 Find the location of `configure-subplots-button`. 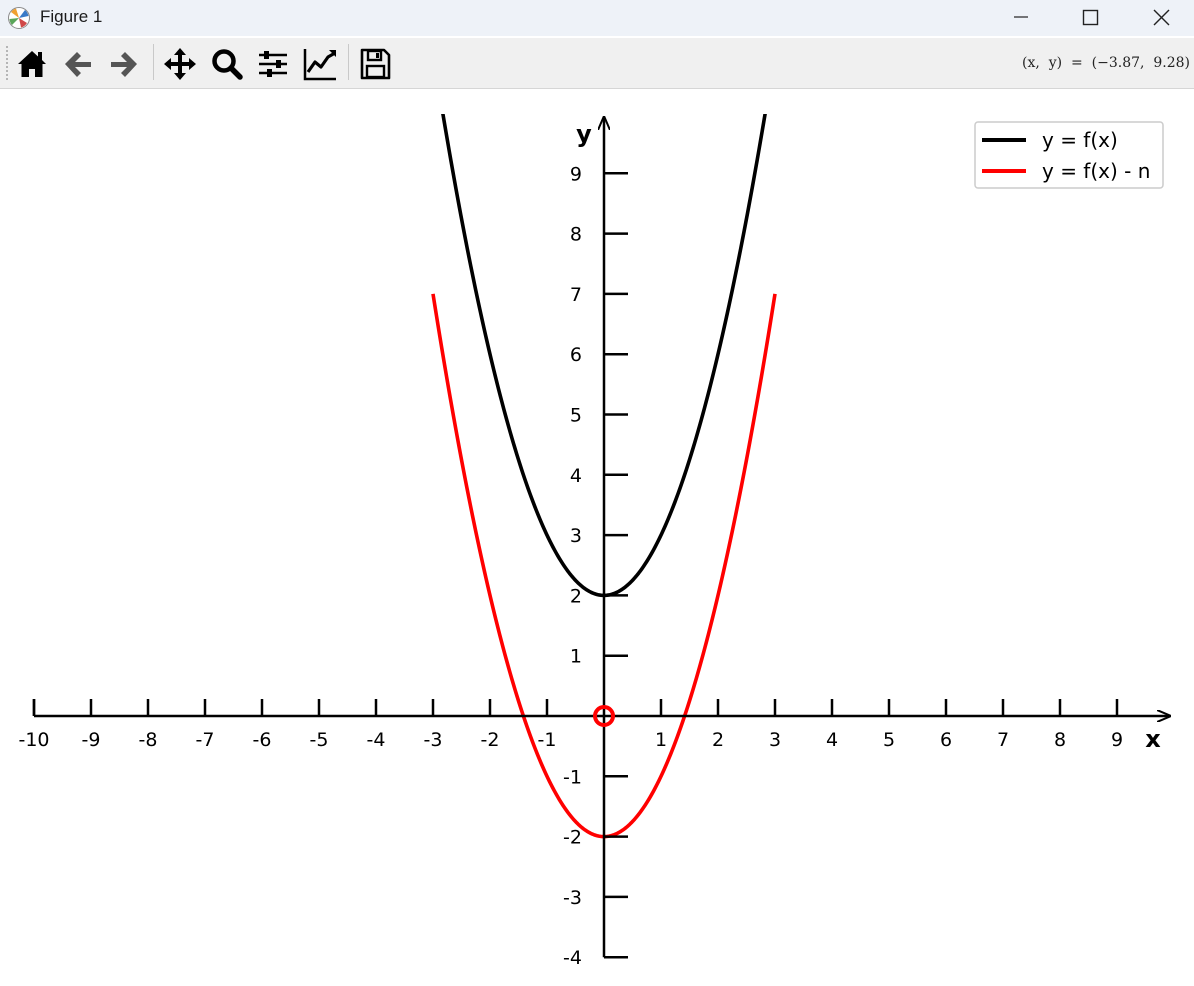

configure-subplots-button is located at coordinates (273, 64).